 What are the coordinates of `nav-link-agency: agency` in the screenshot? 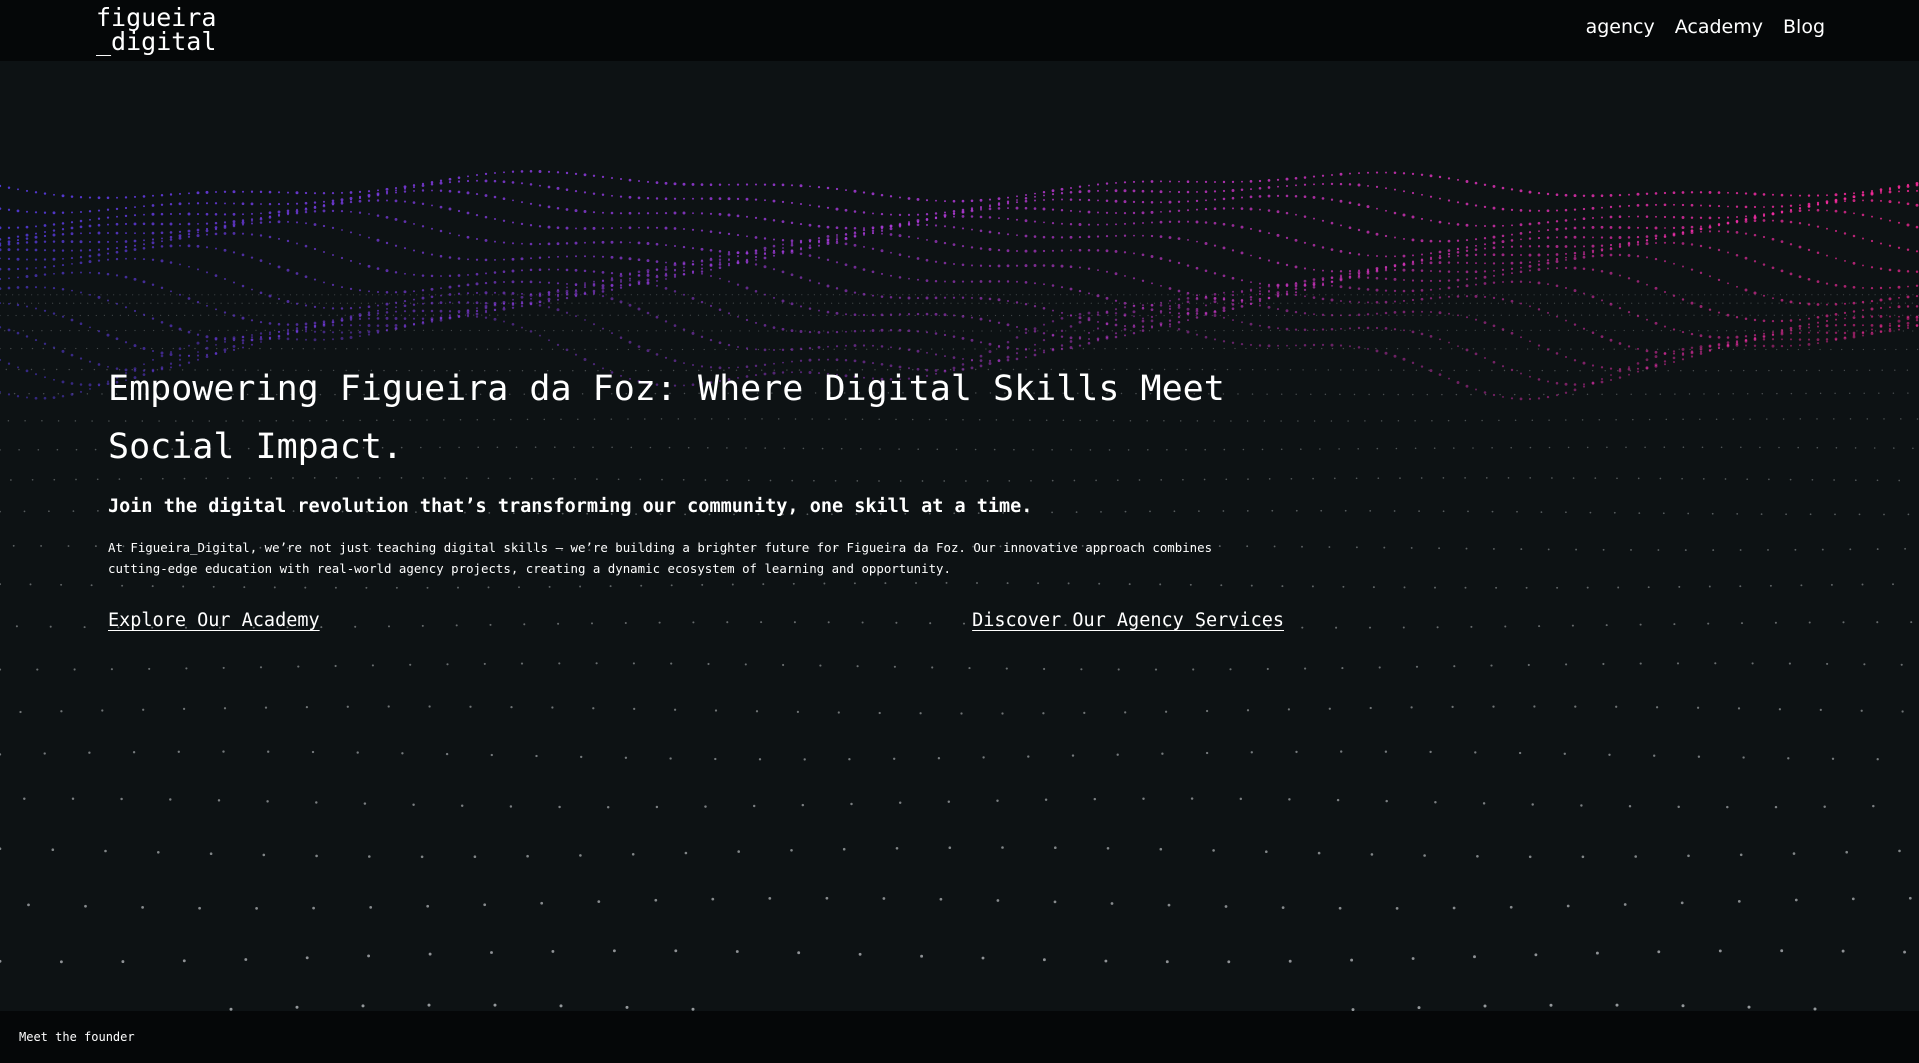 It's located at (1620, 27).